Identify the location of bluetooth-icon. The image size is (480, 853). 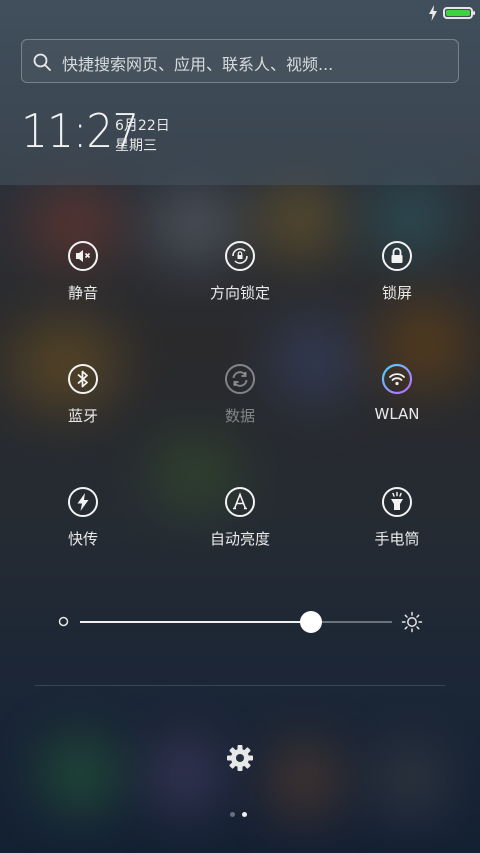
(83, 379).